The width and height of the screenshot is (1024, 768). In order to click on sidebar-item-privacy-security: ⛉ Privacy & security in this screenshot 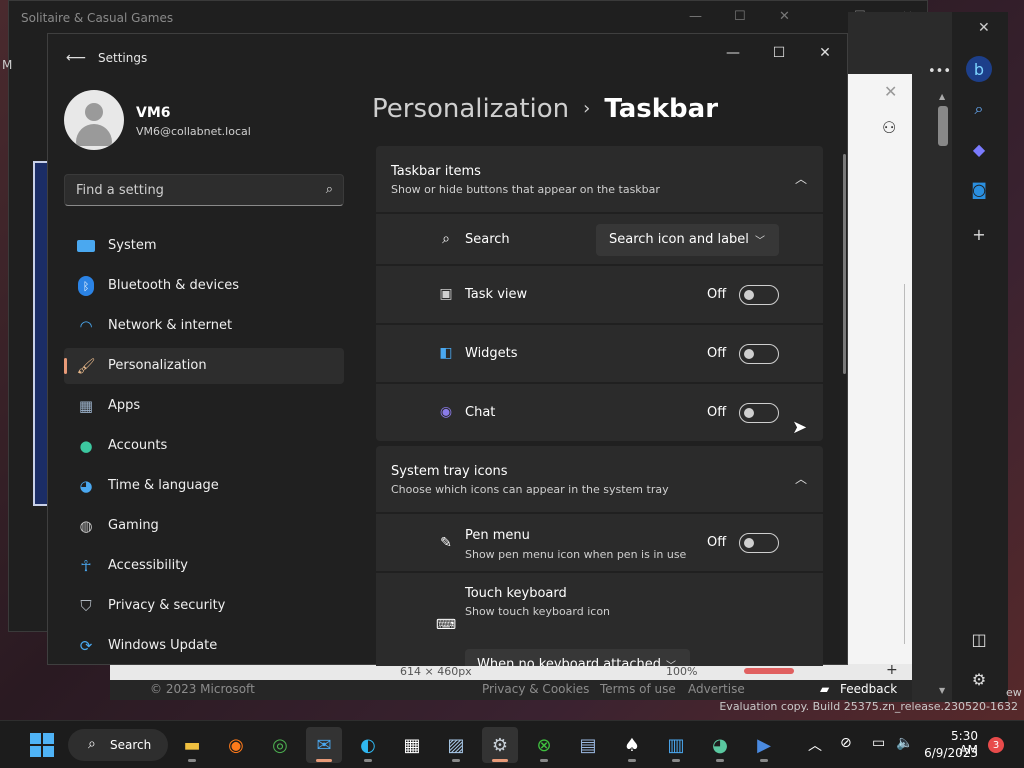, I will do `click(204, 606)`.